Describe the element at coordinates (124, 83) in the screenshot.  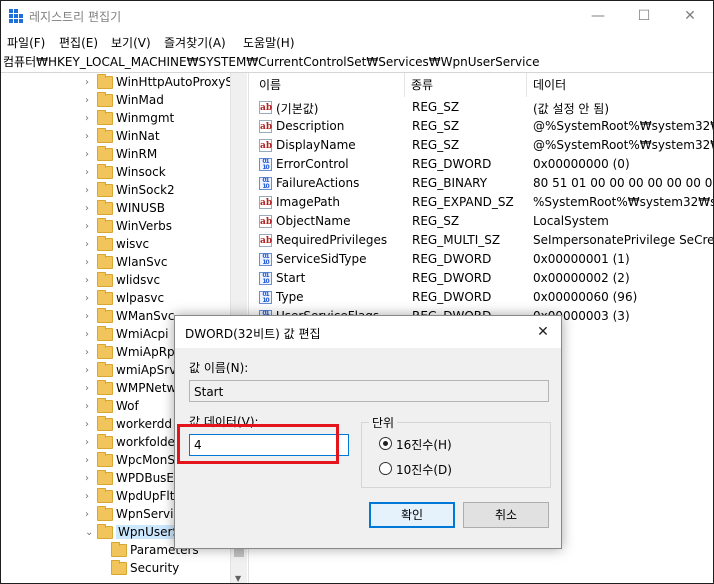
I see `tree-item: › WinHttpAutoProxySvc` at that location.